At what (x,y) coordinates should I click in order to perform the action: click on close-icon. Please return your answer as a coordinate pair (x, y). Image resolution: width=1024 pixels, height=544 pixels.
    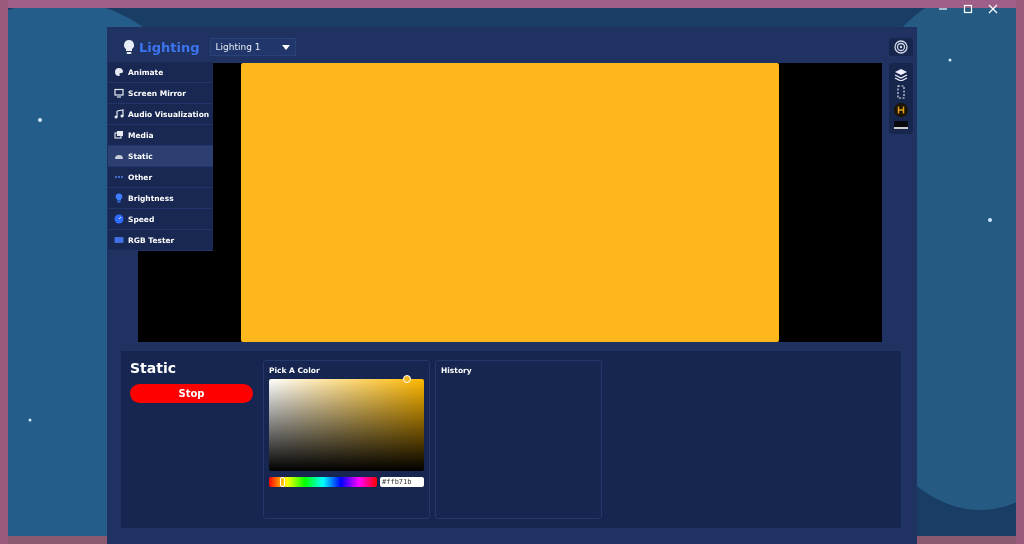
    Looking at the image, I should click on (993, 9).